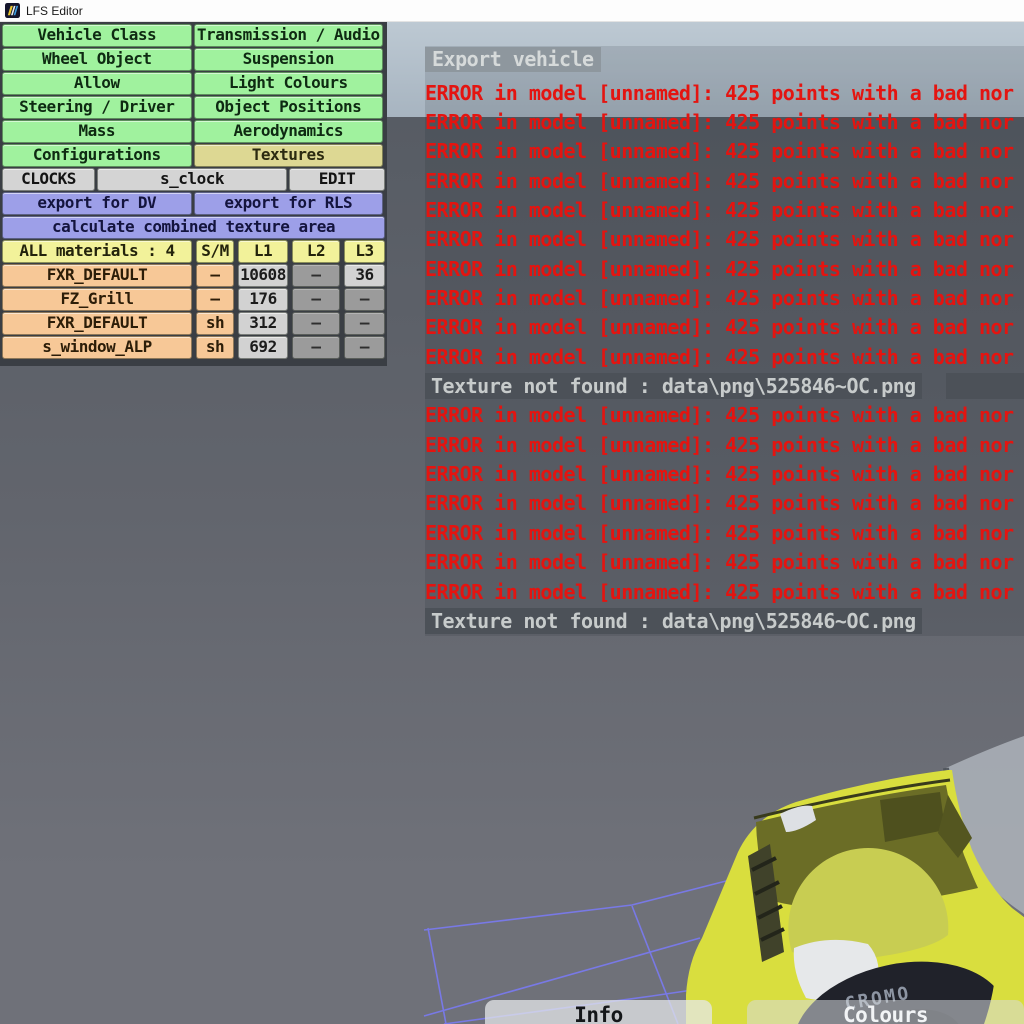 The image size is (1024, 1024). What do you see at coordinates (288, 155) in the screenshot?
I see `nav-button-textures: Textures` at bounding box center [288, 155].